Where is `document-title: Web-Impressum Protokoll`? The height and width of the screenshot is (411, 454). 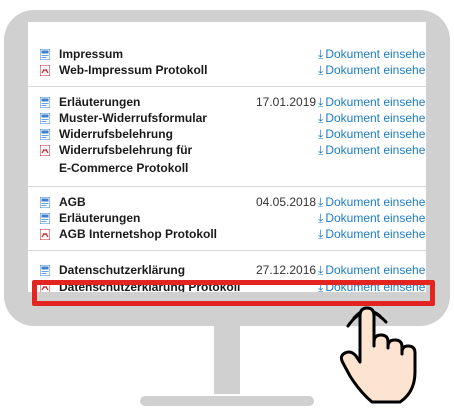
document-title: Web-Impressum Protokoll is located at coordinates (133, 70).